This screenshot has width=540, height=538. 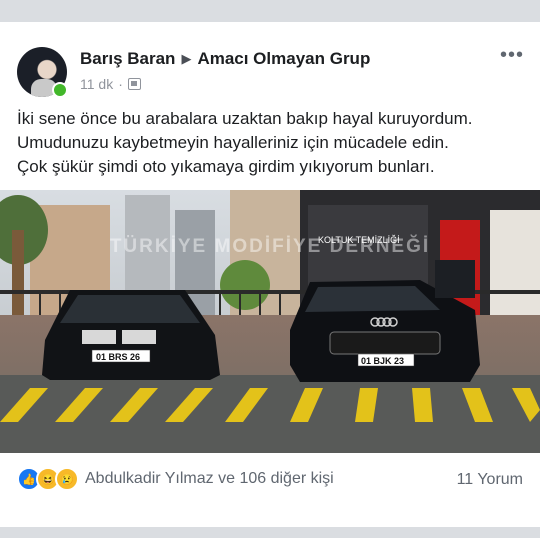 What do you see at coordinates (490, 480) in the screenshot?
I see `comments-count: 11 Yorum` at bounding box center [490, 480].